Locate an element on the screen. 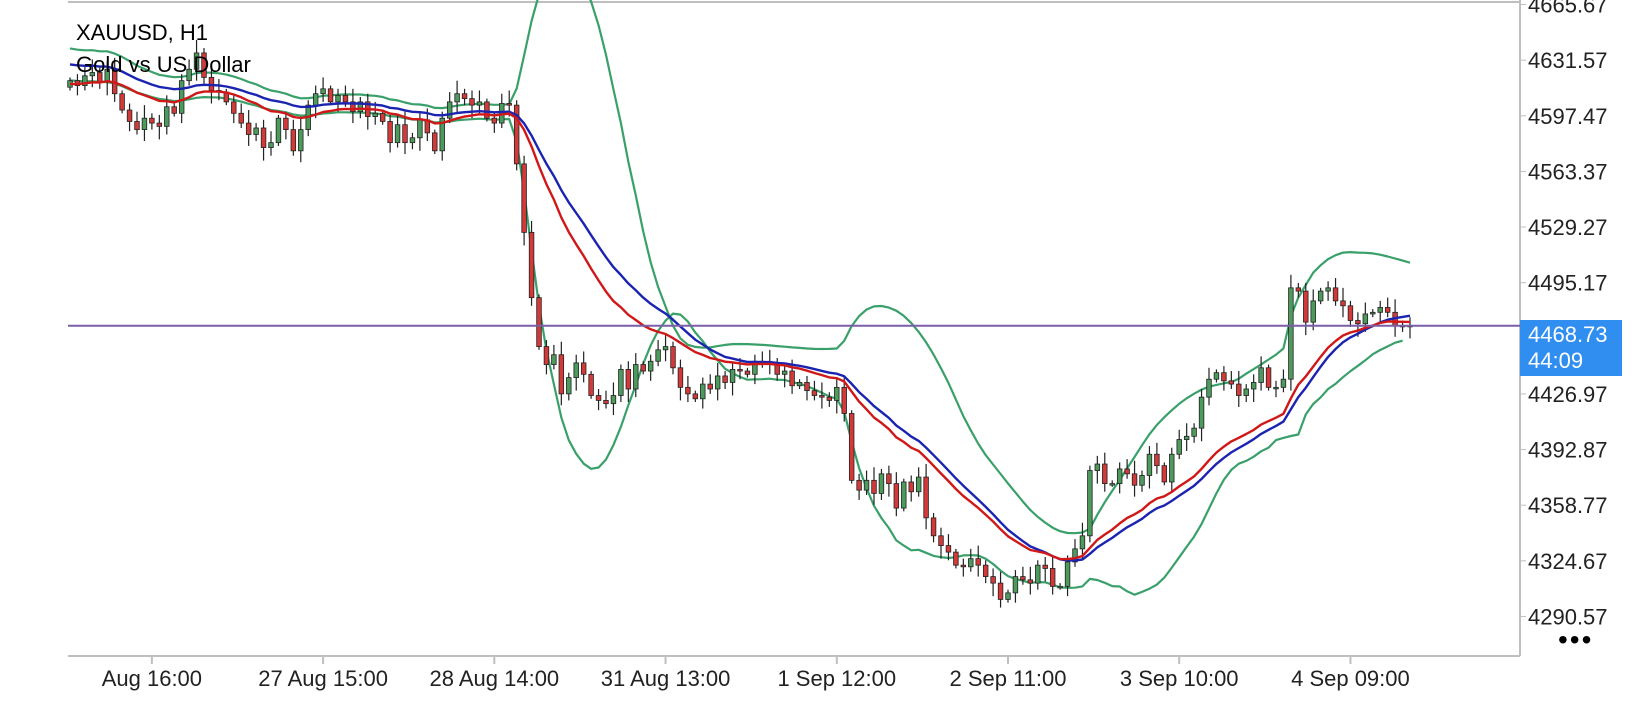 The image size is (1640, 720). price-tick-label: 4529.27 is located at coordinates (1568, 227).